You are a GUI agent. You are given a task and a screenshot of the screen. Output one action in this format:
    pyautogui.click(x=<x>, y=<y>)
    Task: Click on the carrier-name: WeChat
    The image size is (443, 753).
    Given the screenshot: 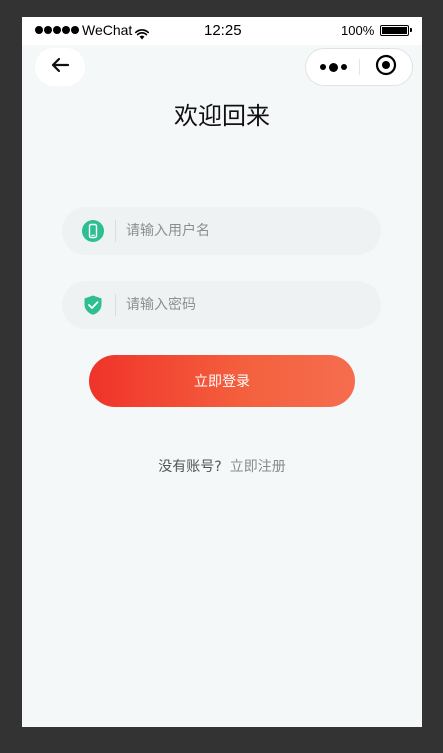 What is the action you would take?
    pyautogui.click(x=107, y=30)
    